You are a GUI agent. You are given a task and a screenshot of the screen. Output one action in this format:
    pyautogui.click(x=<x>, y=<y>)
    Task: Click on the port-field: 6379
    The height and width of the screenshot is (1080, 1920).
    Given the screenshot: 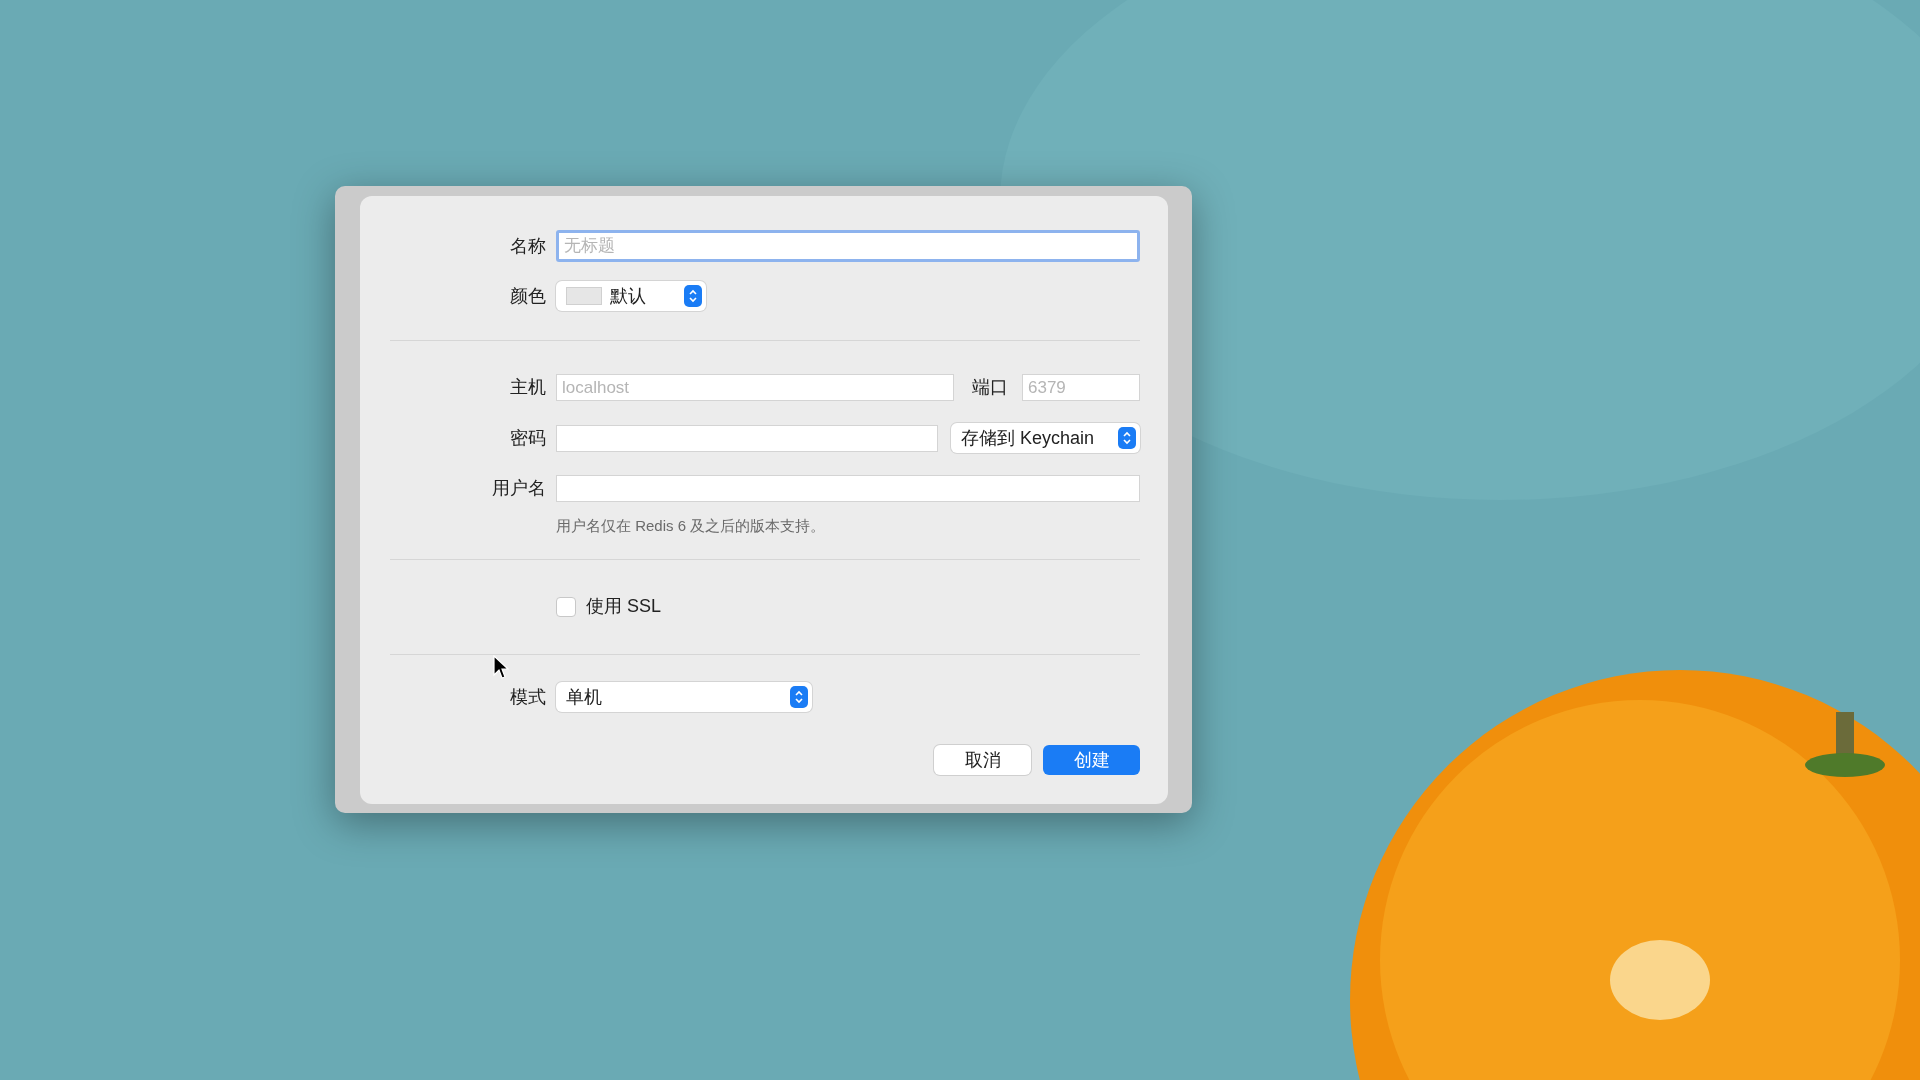 What is the action you would take?
    pyautogui.click(x=1081, y=387)
    